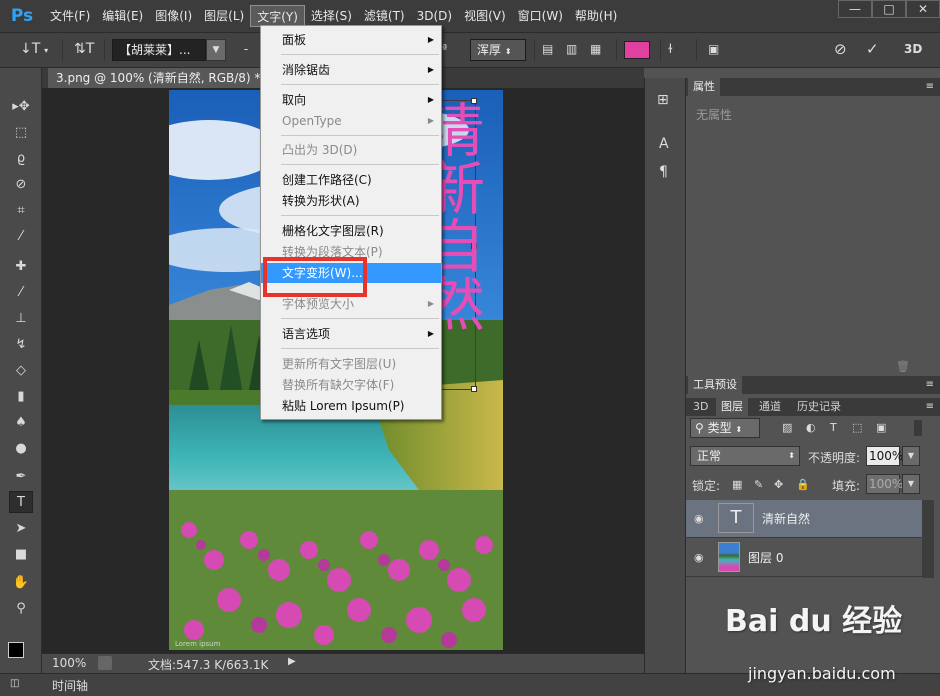 This screenshot has width=940, height=696. What do you see at coordinates (485, 16) in the screenshot?
I see `menu-view: 视图(V)` at bounding box center [485, 16].